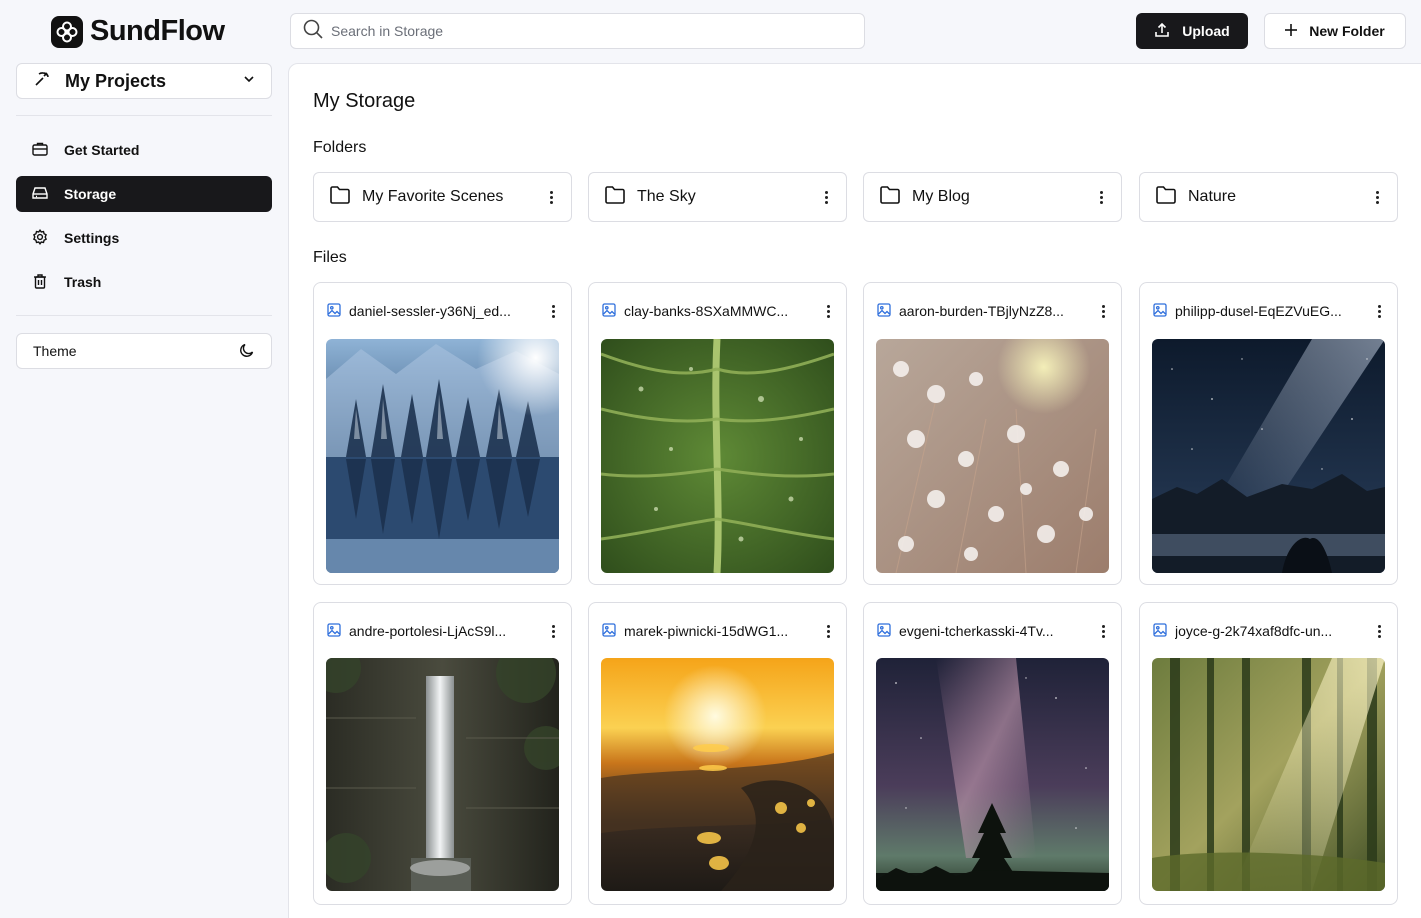 This screenshot has height=918, width=1421. What do you see at coordinates (1212, 196) in the screenshot?
I see `folder-name: Nature` at bounding box center [1212, 196].